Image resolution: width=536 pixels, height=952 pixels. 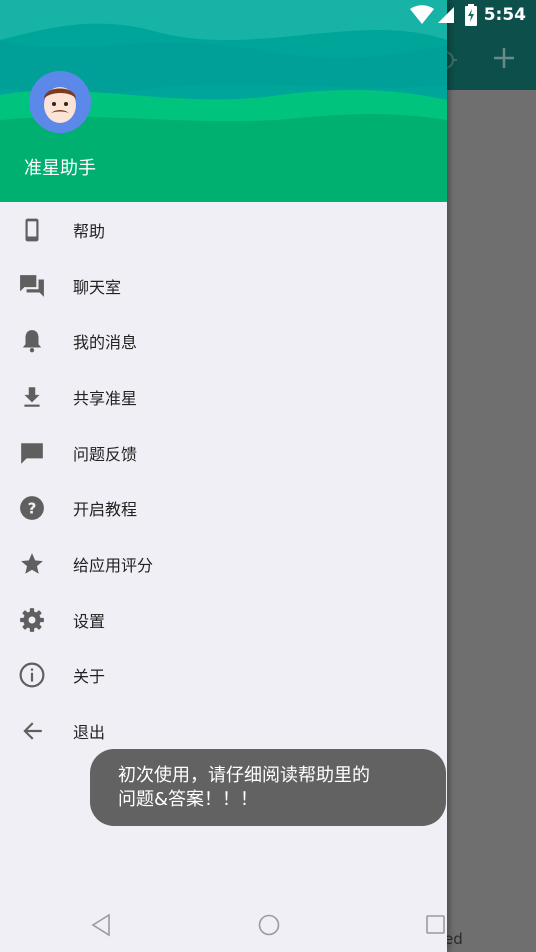 What do you see at coordinates (105, 343) in the screenshot?
I see `menu-label: 我的消息` at bounding box center [105, 343].